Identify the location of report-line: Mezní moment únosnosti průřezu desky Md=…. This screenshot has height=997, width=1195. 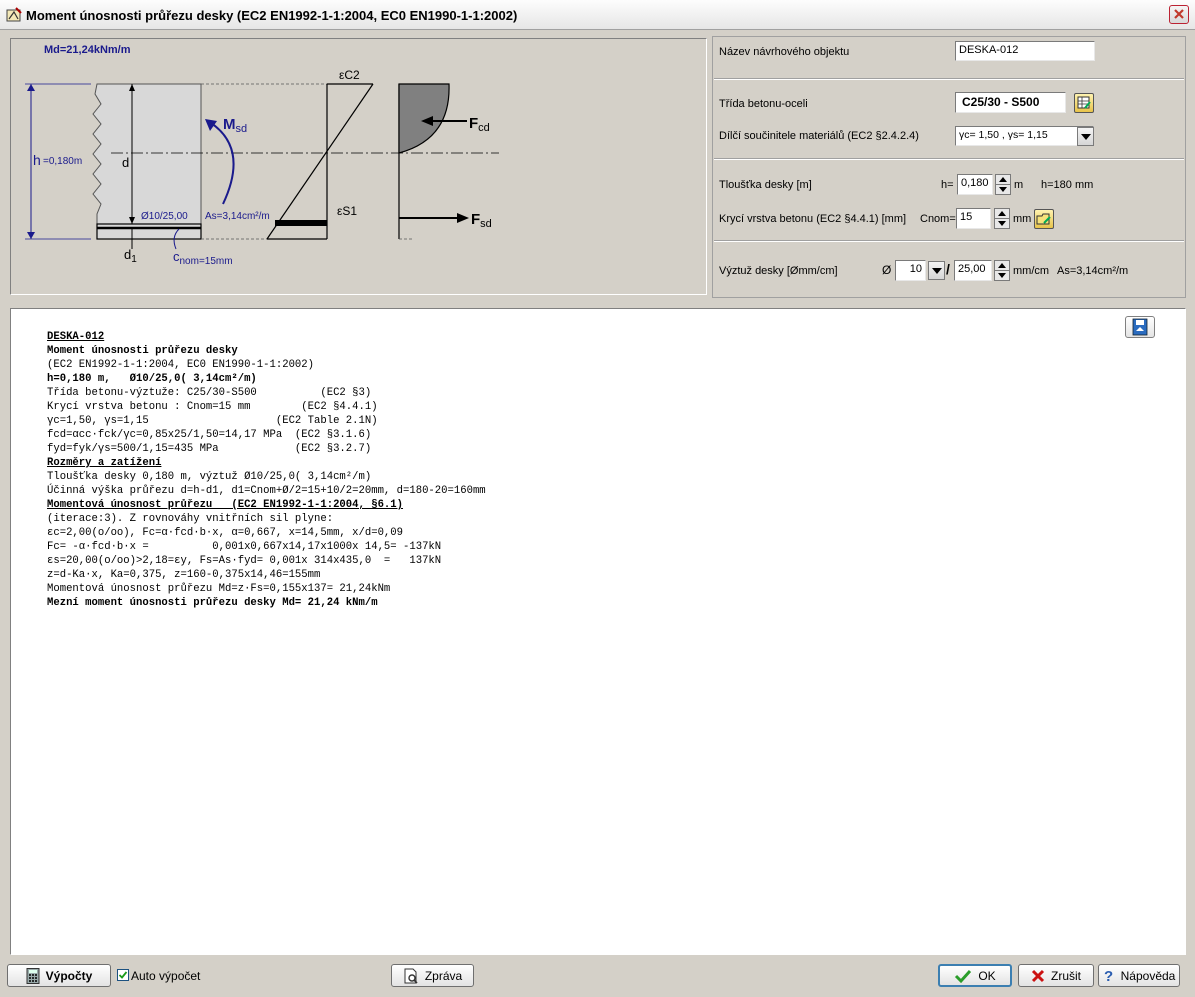
(212, 603).